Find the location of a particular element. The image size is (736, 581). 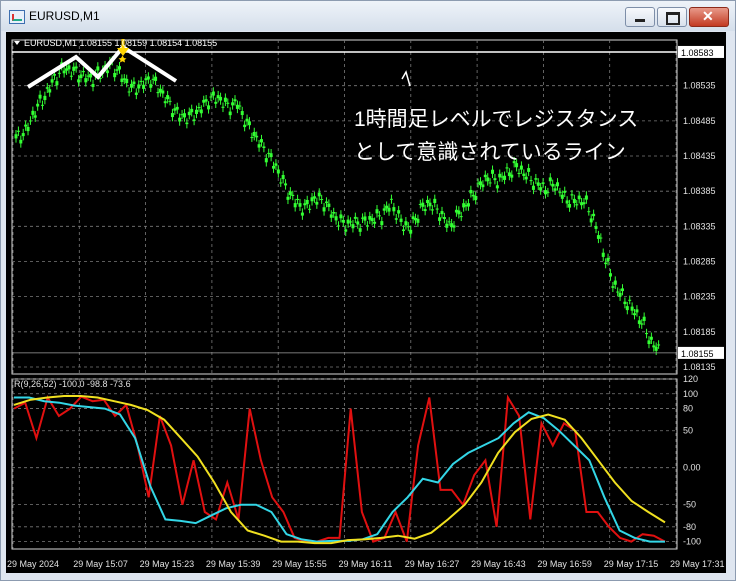

osc-axis-label: 120 is located at coordinates (690, 379).